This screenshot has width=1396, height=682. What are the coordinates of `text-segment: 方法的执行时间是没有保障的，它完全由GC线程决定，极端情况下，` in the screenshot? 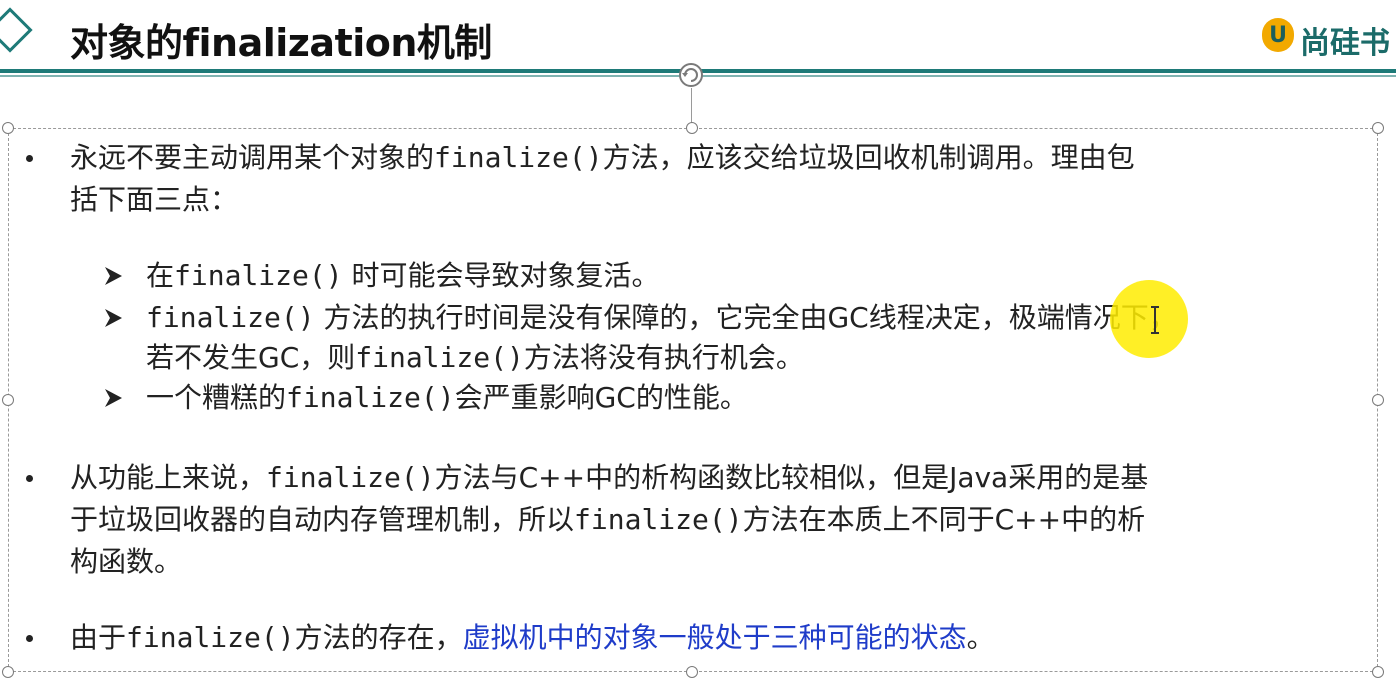 It's located at (745, 317).